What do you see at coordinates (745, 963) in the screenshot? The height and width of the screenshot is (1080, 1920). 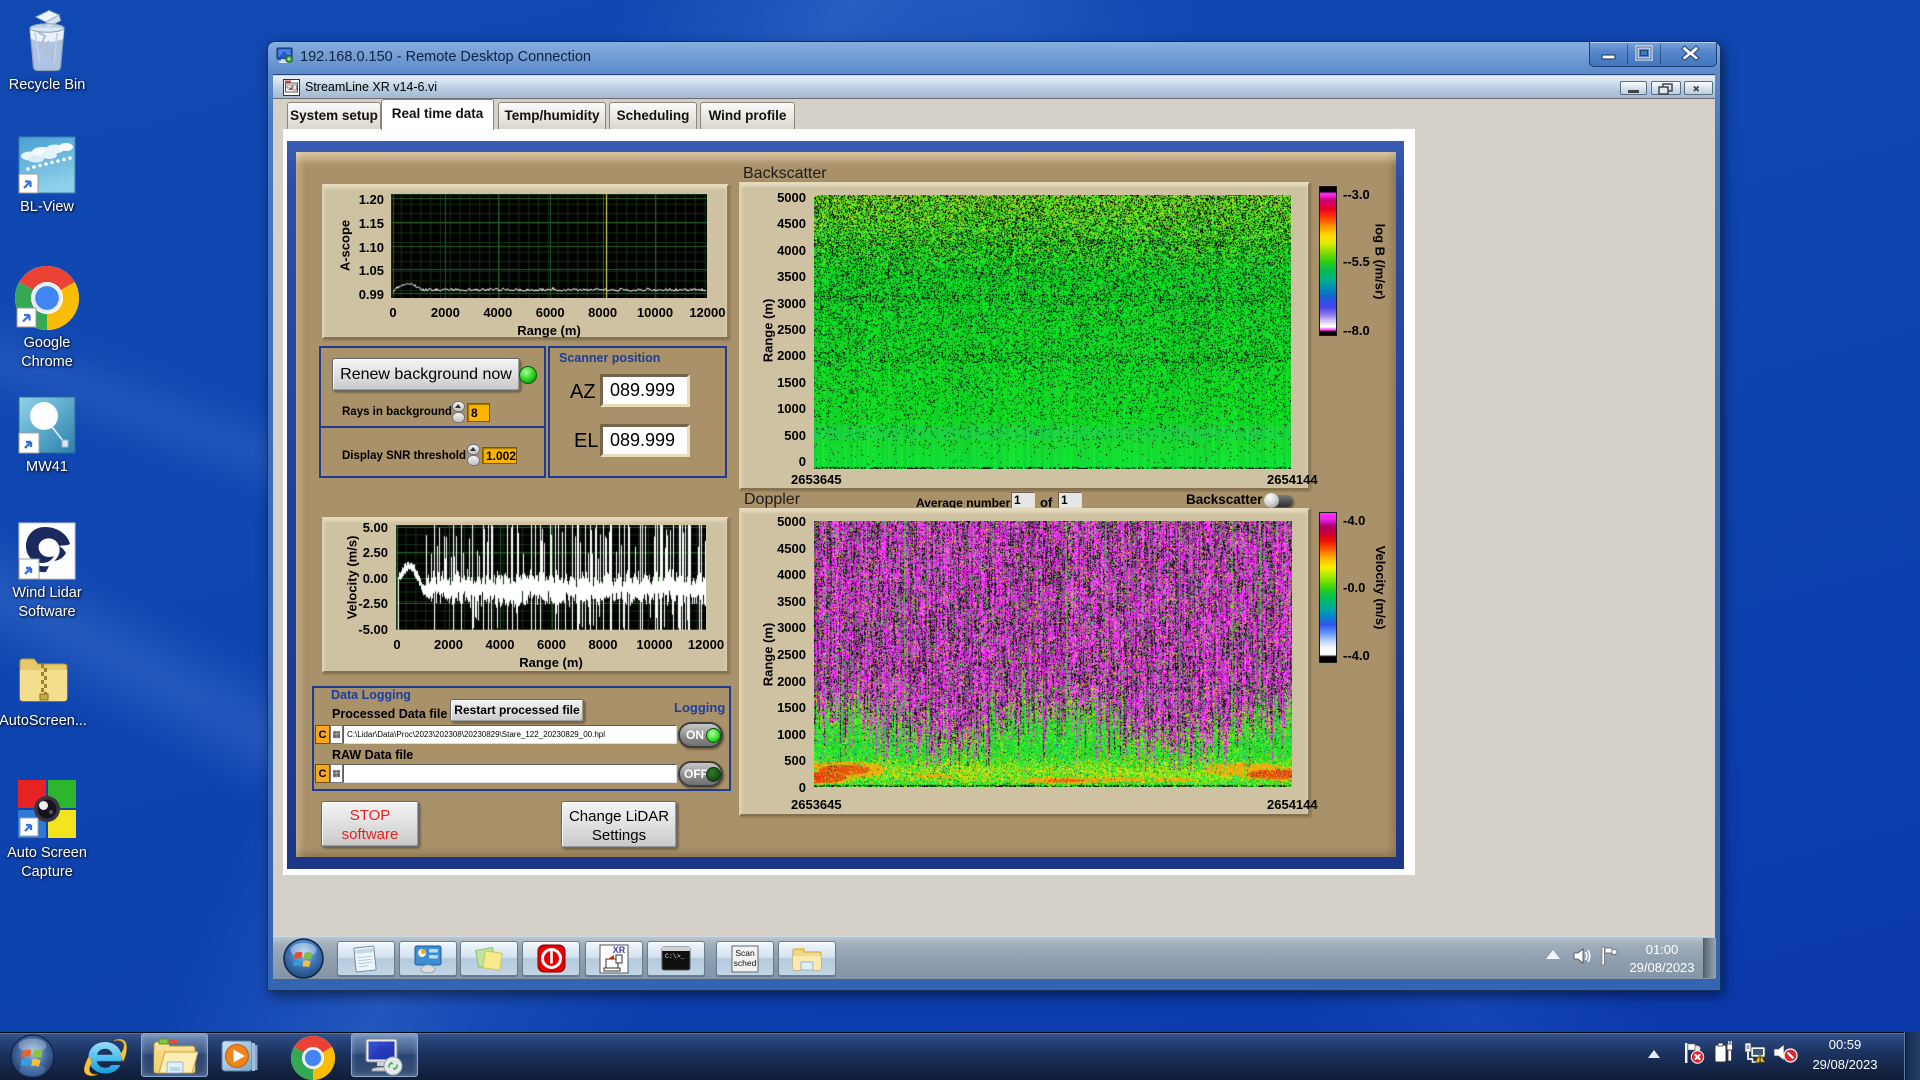 I see `svg-text: sched` at bounding box center [745, 963].